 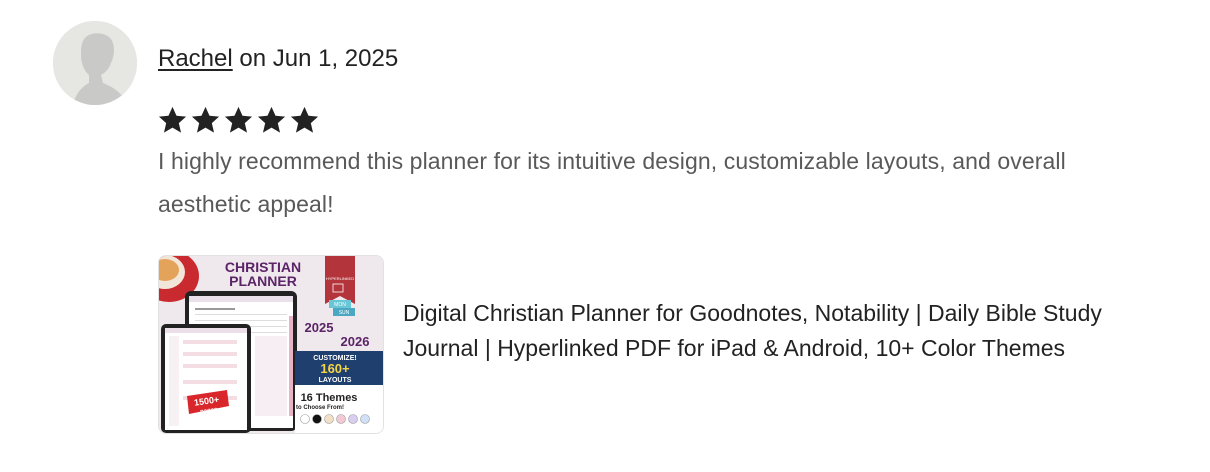 What do you see at coordinates (206, 378) in the screenshot?
I see `tablet-front` at bounding box center [206, 378].